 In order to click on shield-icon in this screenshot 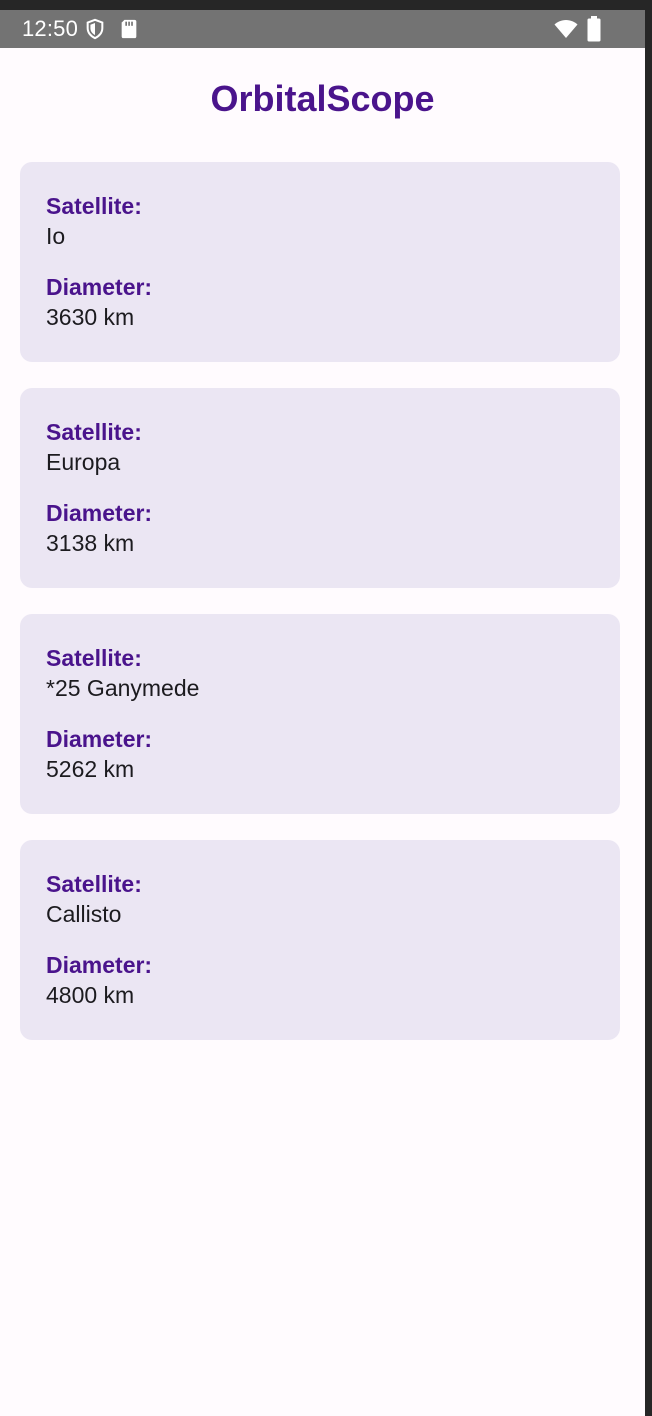, I will do `click(95, 29)`.